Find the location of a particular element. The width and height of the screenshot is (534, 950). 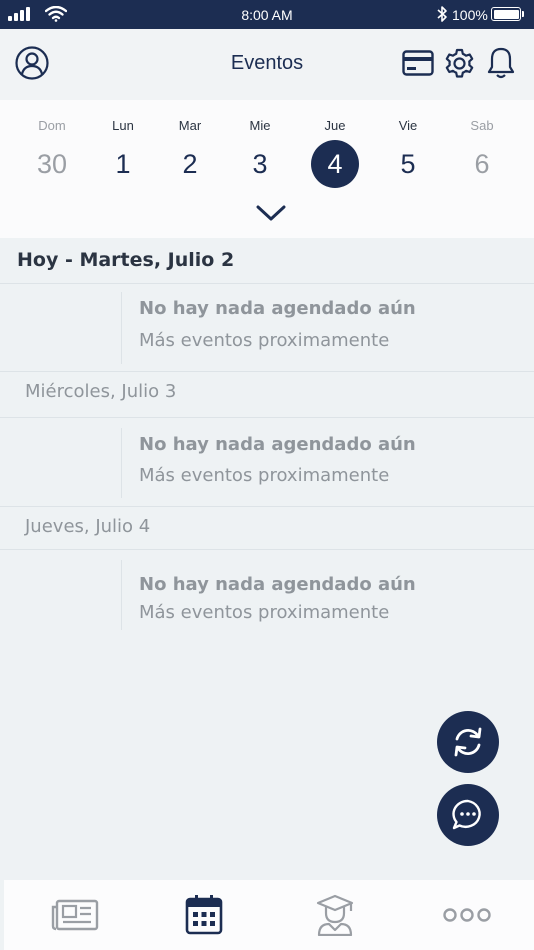

nav-news is located at coordinates (75, 915).